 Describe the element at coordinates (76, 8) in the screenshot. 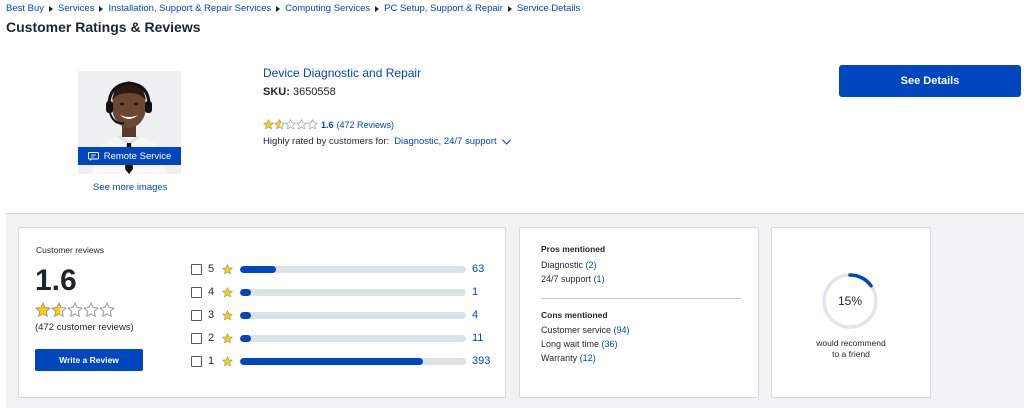

I see `breadcrumb-services: Services` at that location.